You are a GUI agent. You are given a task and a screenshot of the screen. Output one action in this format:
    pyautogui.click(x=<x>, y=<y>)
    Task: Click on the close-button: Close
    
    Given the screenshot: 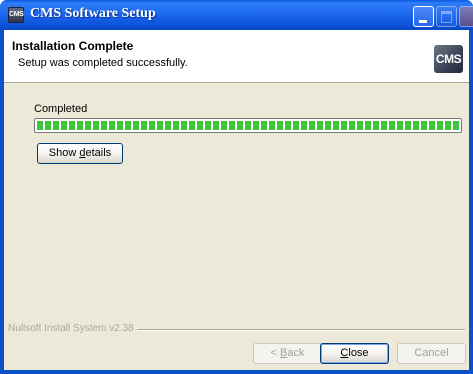 What is the action you would take?
    pyautogui.click(x=354, y=353)
    